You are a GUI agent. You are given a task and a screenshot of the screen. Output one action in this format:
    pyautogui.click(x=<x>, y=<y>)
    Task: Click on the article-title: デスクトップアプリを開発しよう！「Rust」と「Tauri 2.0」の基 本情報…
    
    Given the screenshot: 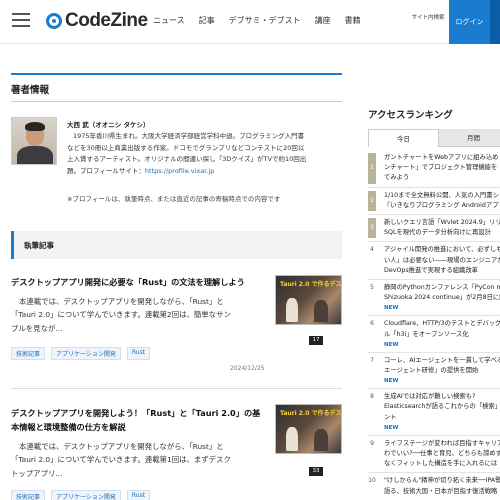 What is the action you would take?
    pyautogui.click(x=146, y=420)
    